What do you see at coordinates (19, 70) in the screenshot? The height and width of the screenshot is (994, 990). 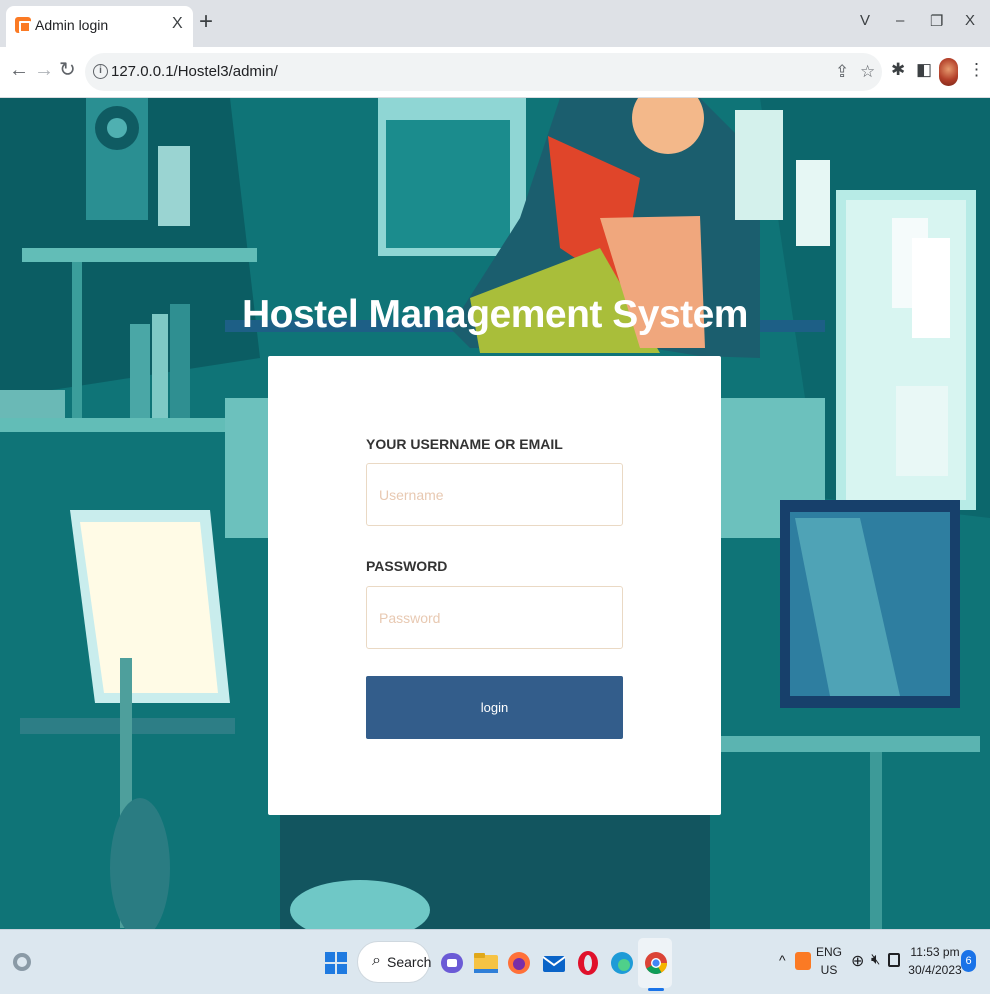 I see `back-arrow-icon: ←` at bounding box center [19, 70].